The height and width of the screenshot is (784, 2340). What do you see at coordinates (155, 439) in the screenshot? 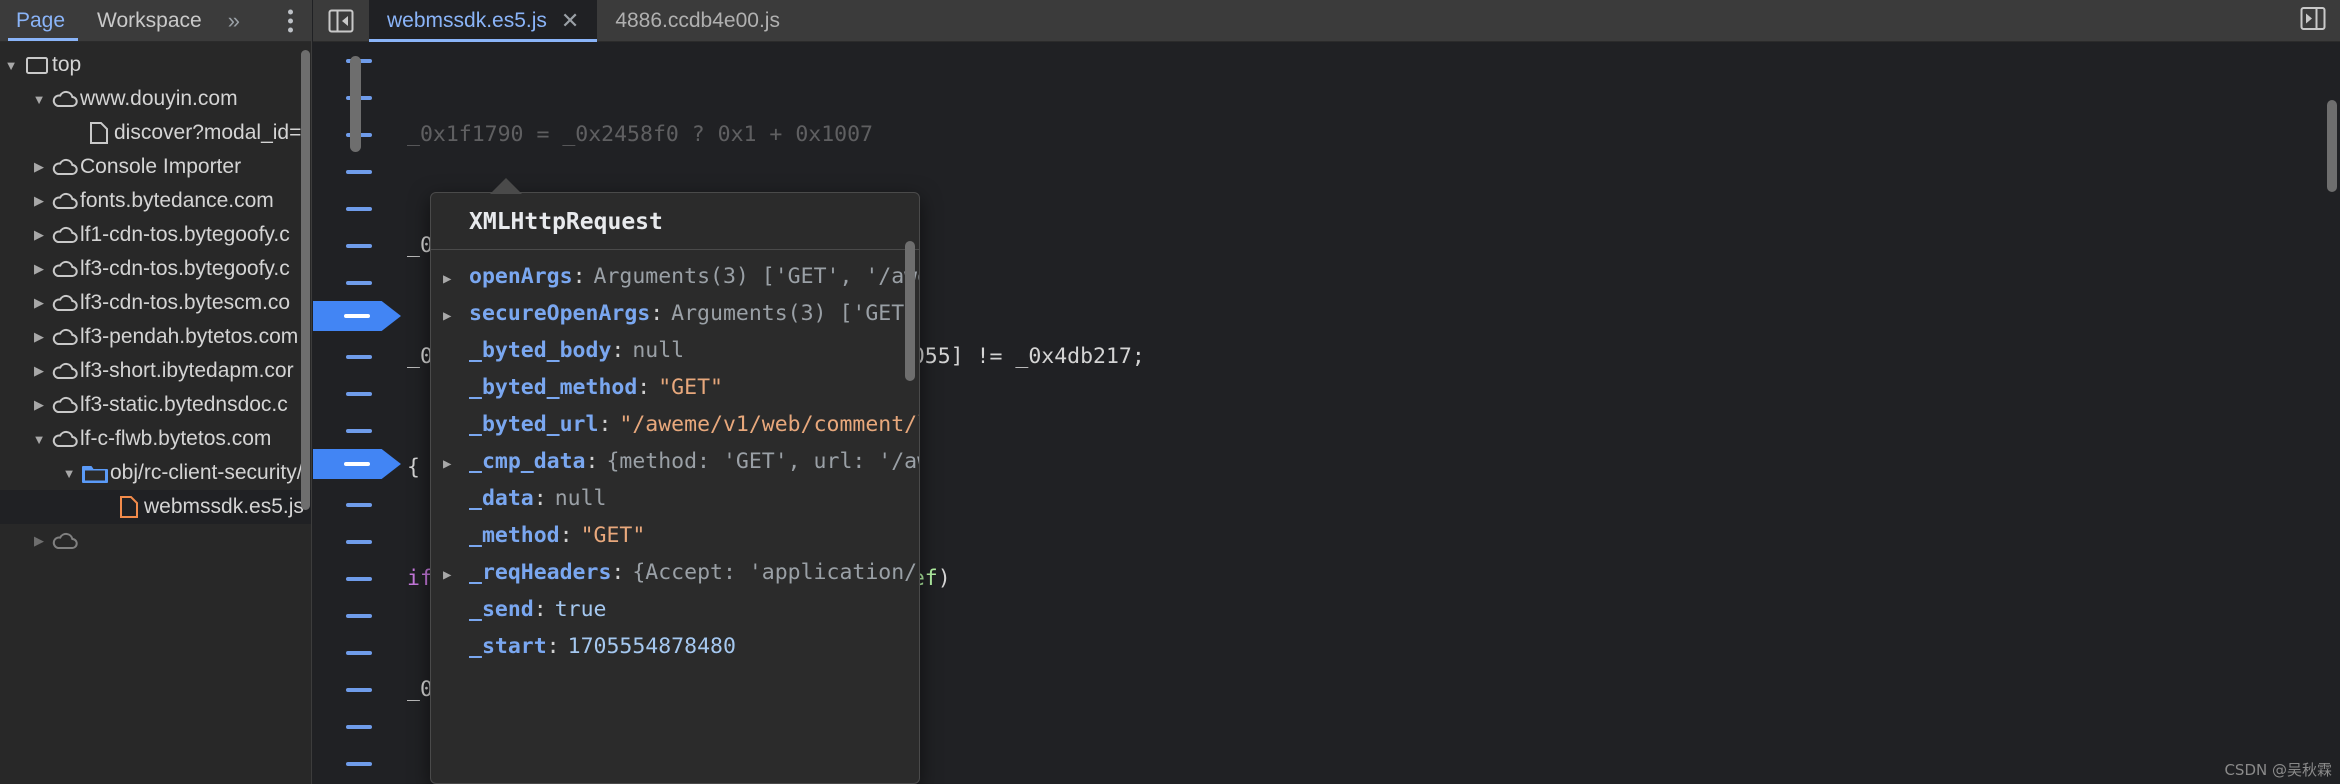
I see `tree-item-lf-c-flwb: ▼ lf-c-flwb.bytetos.com` at bounding box center [155, 439].